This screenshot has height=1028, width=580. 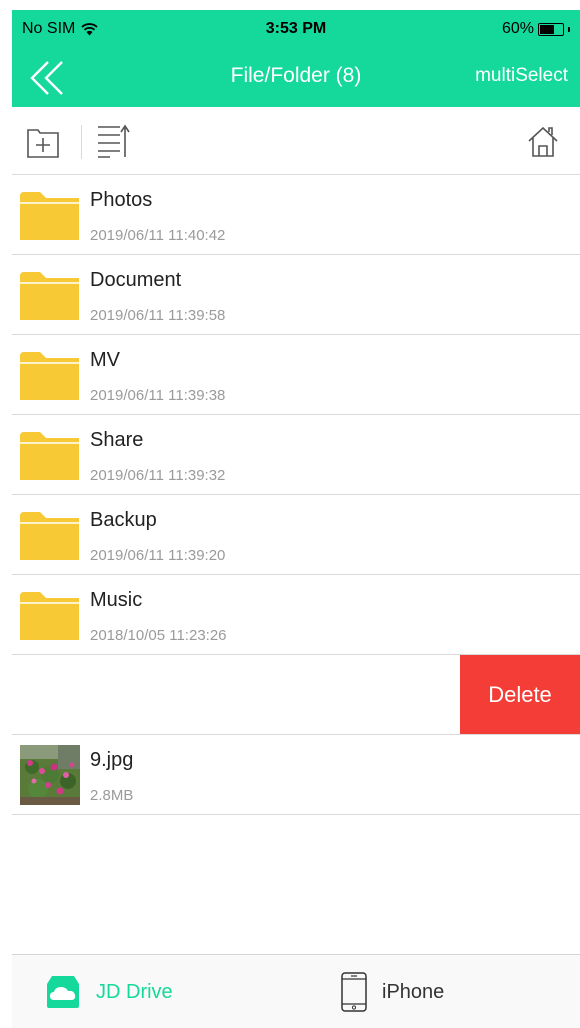 I want to click on item-name: Share, so click(x=117, y=440).